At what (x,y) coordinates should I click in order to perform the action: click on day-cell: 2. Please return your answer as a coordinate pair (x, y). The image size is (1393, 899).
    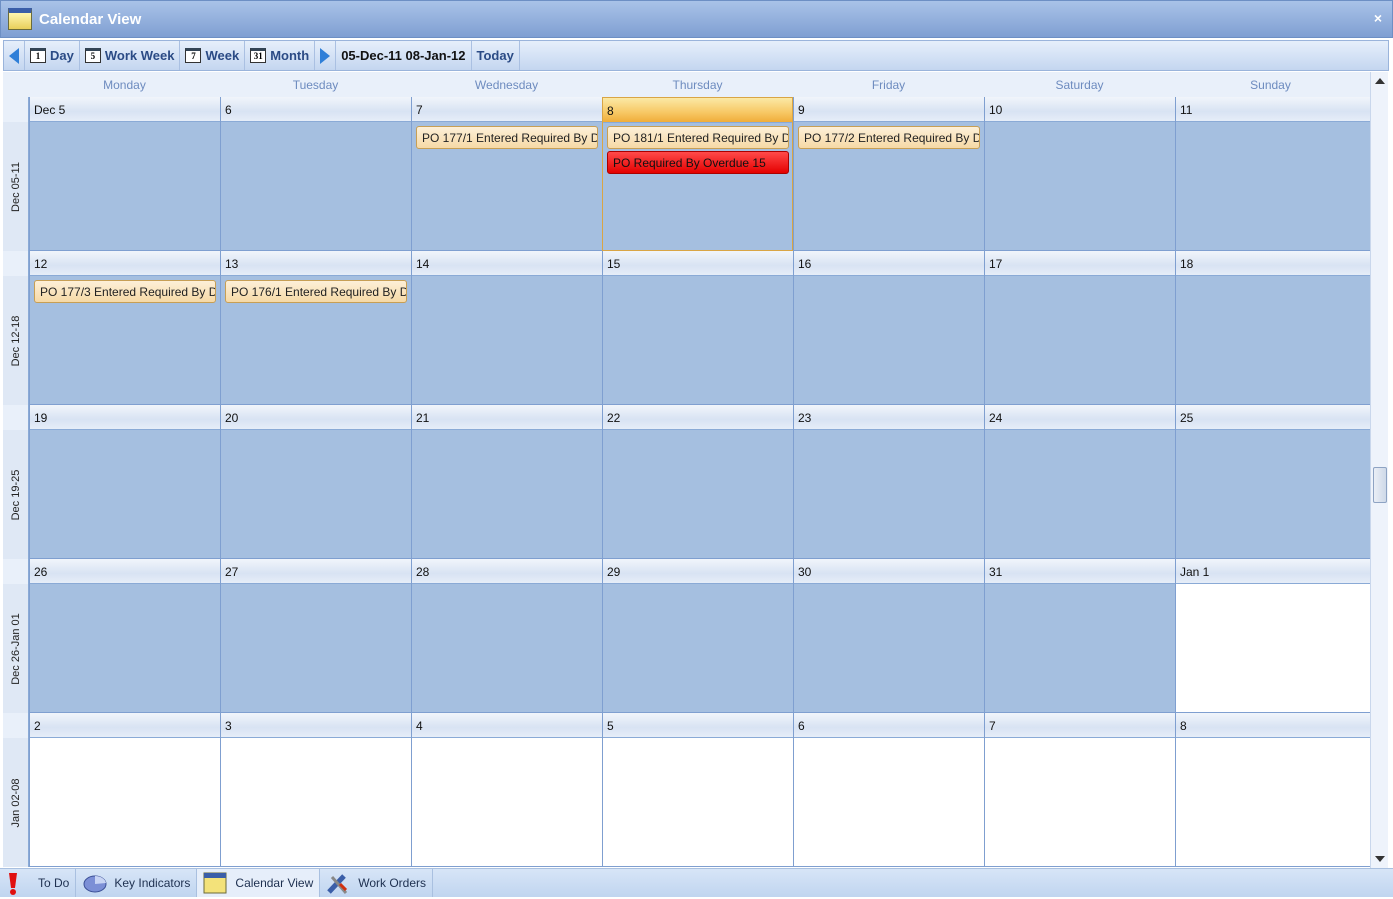
    Looking at the image, I should click on (124, 790).